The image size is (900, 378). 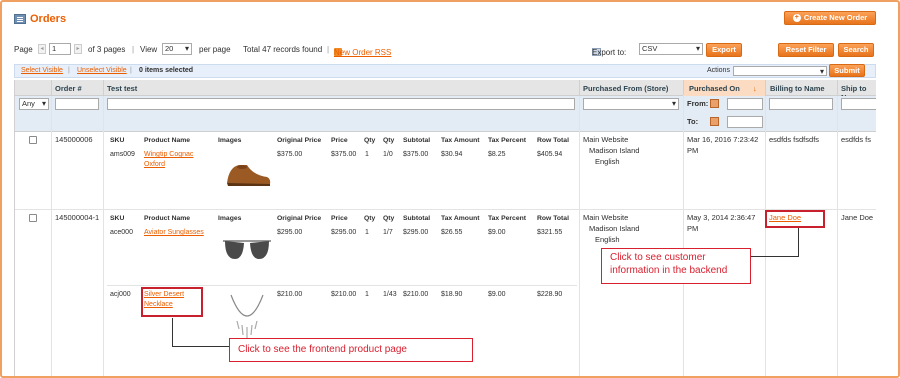 What do you see at coordinates (806, 50) in the screenshot?
I see `reset-filter-button: Reset Filter` at bounding box center [806, 50].